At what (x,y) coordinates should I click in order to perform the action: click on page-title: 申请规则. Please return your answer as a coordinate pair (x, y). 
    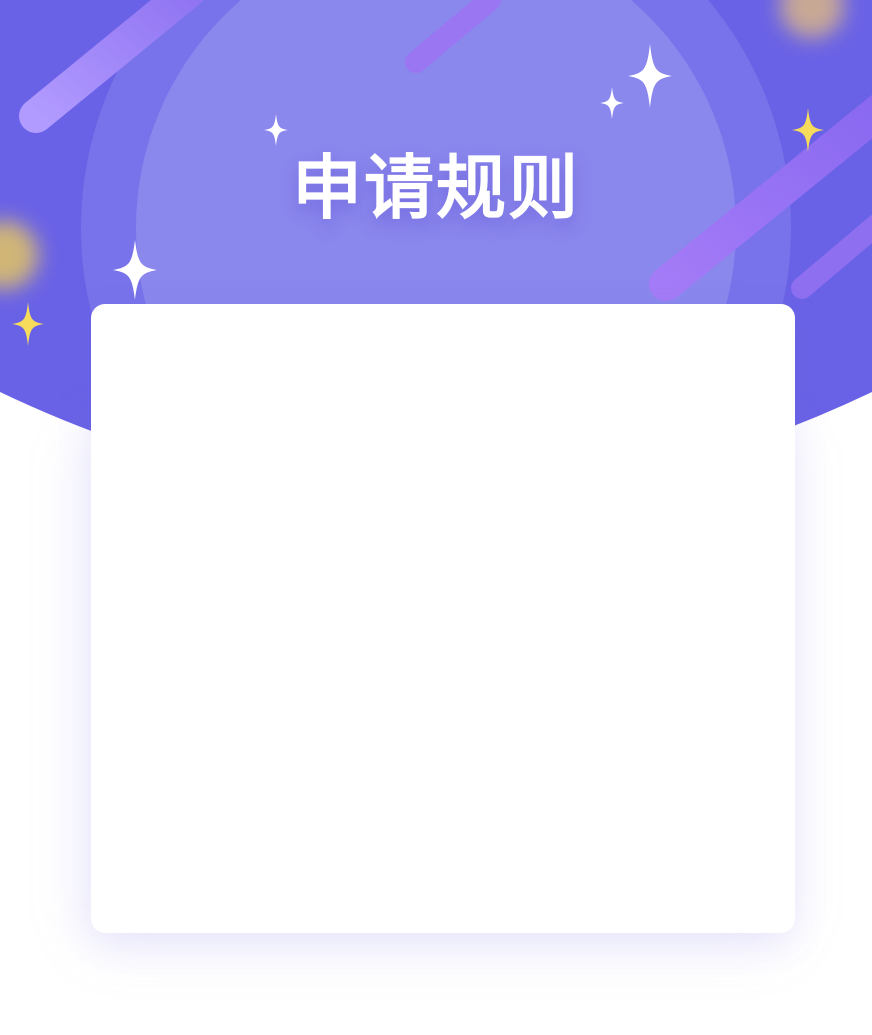
    Looking at the image, I should click on (436, 188).